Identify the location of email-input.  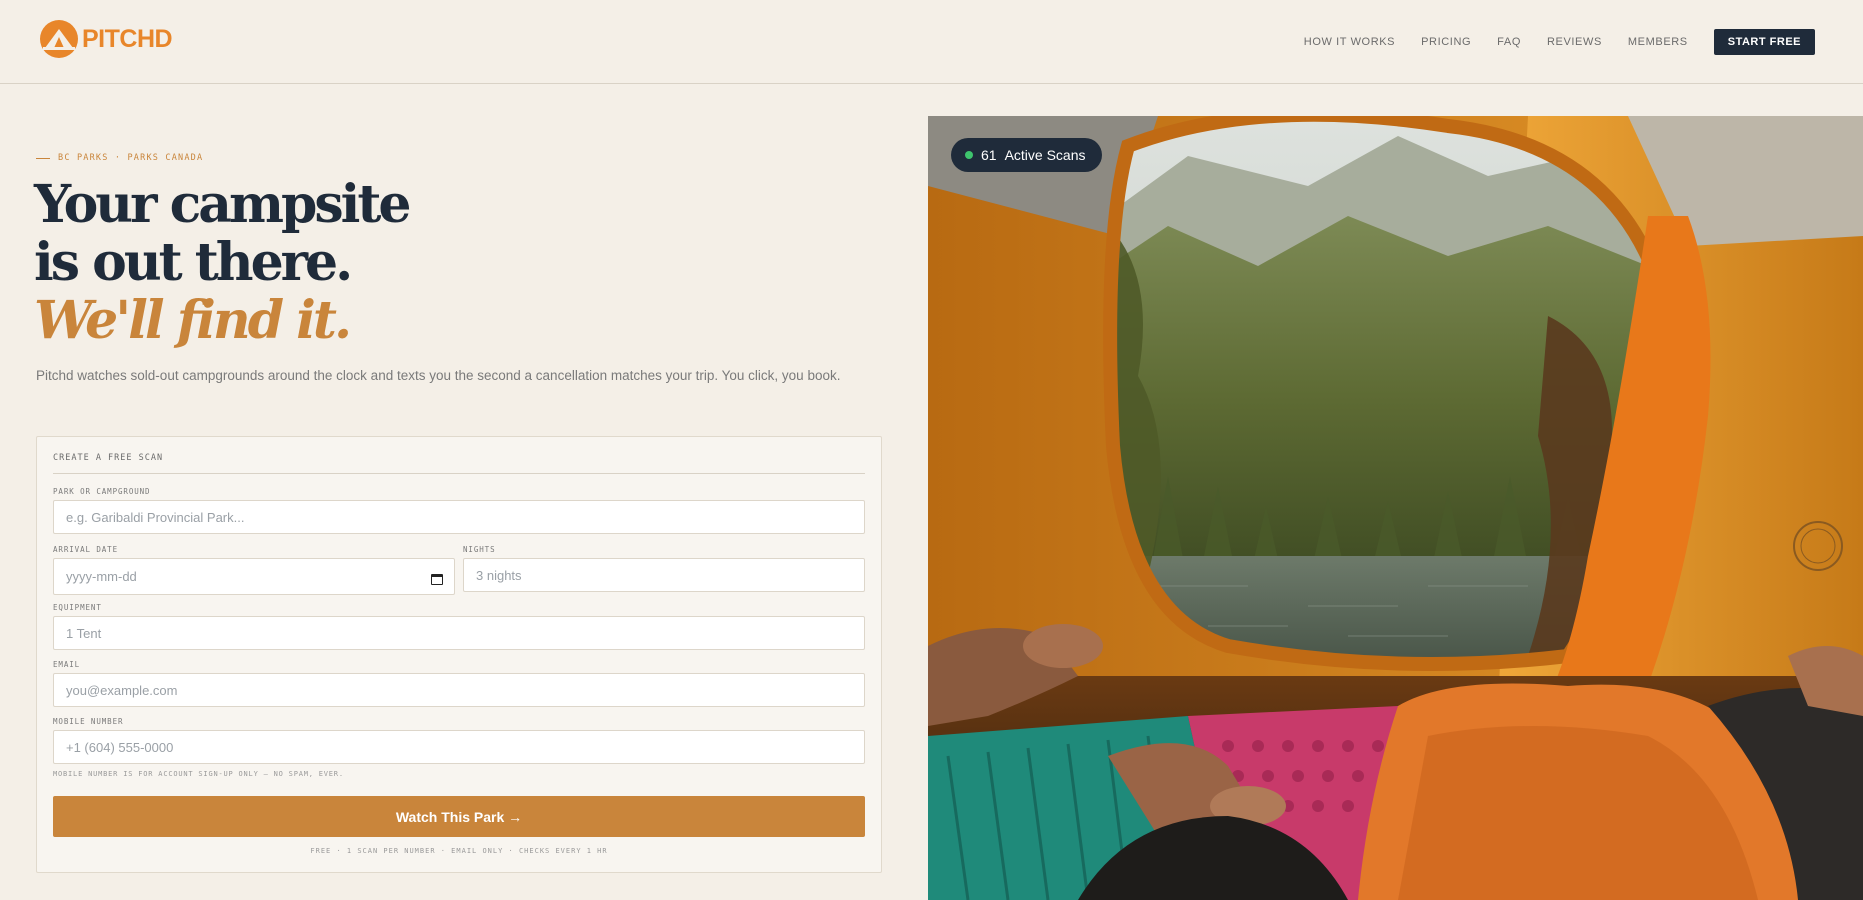
(459, 690).